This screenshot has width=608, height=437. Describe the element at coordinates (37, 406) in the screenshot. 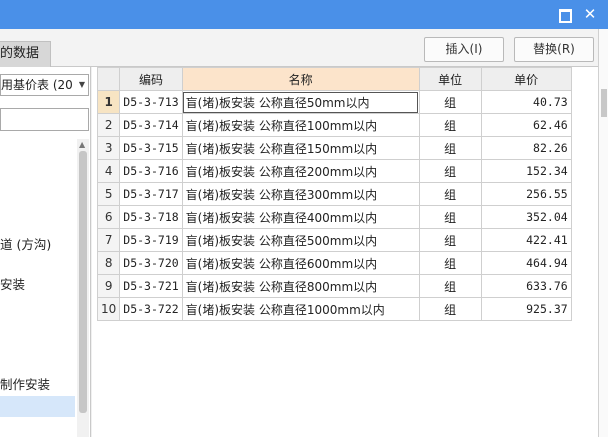

I see `tree-selection` at that location.